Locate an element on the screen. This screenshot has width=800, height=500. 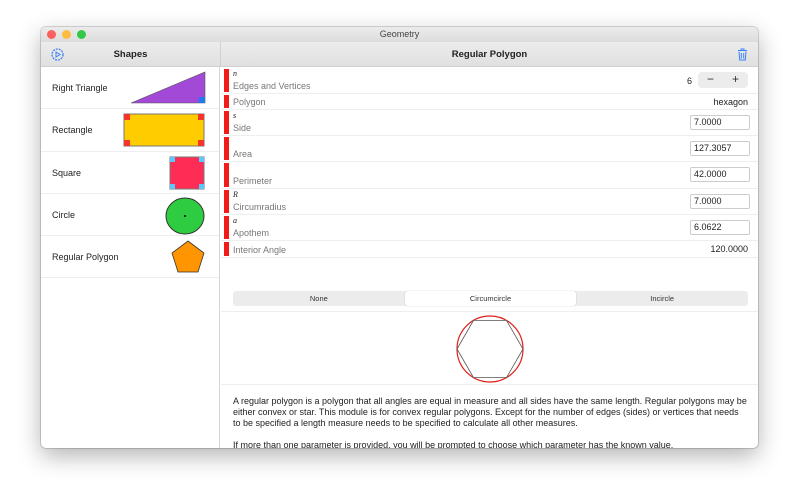
hexagon-drawing is located at coordinates (490, 349).